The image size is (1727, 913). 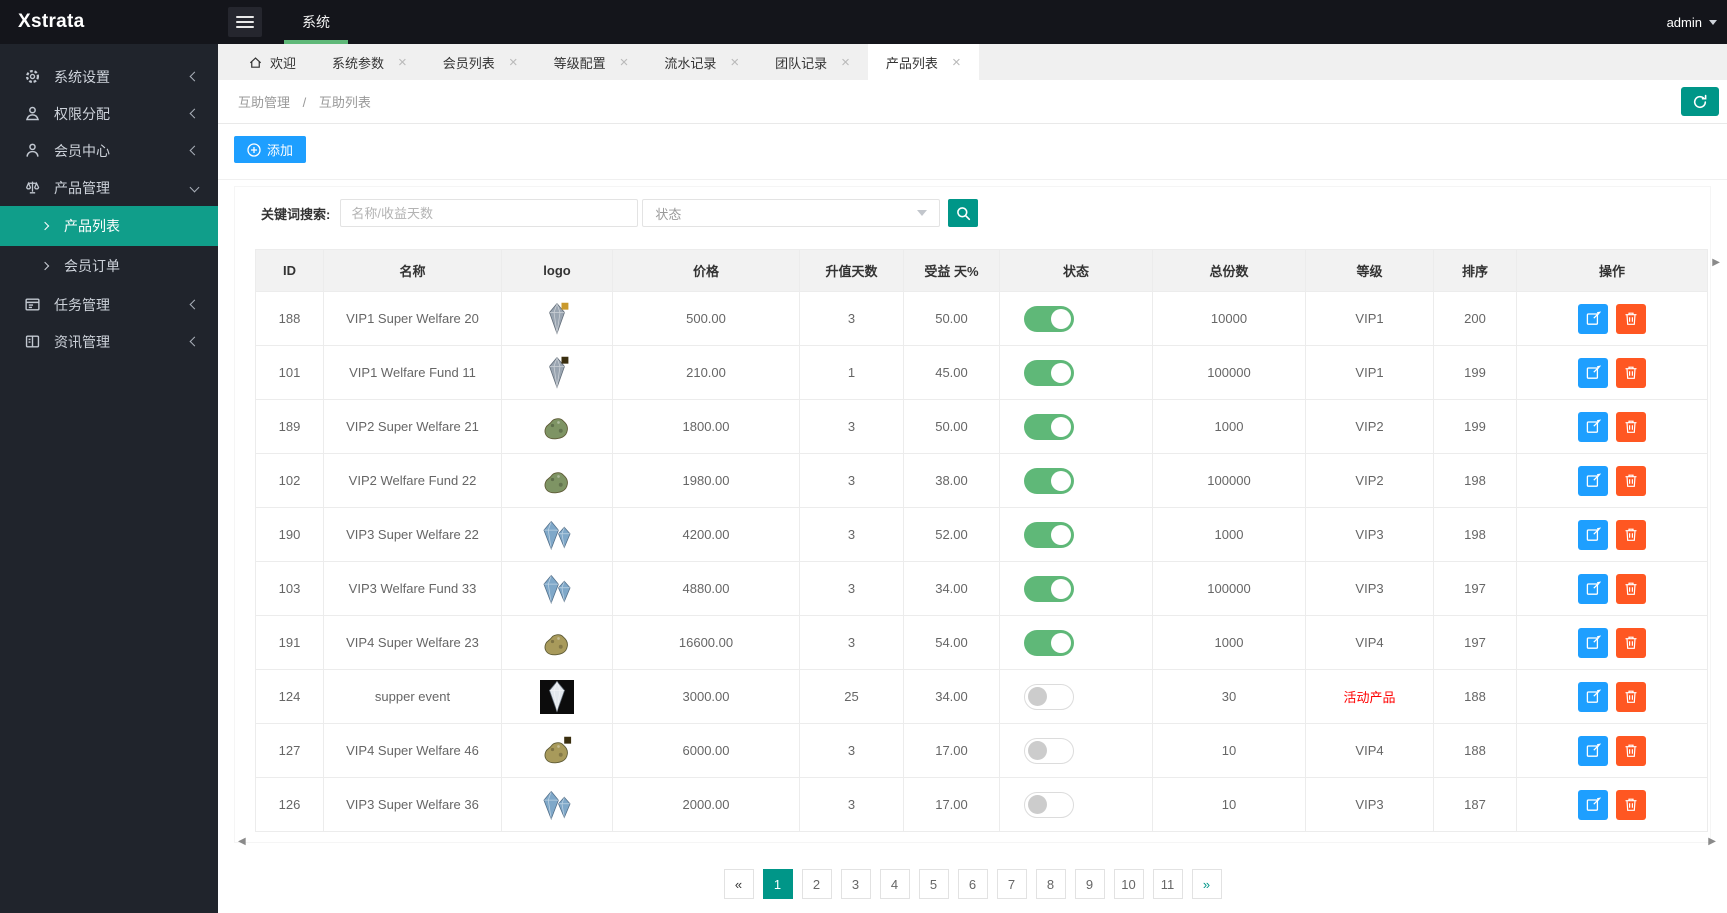 What do you see at coordinates (1089, 884) in the screenshot?
I see `page-button-9: 9` at bounding box center [1089, 884].